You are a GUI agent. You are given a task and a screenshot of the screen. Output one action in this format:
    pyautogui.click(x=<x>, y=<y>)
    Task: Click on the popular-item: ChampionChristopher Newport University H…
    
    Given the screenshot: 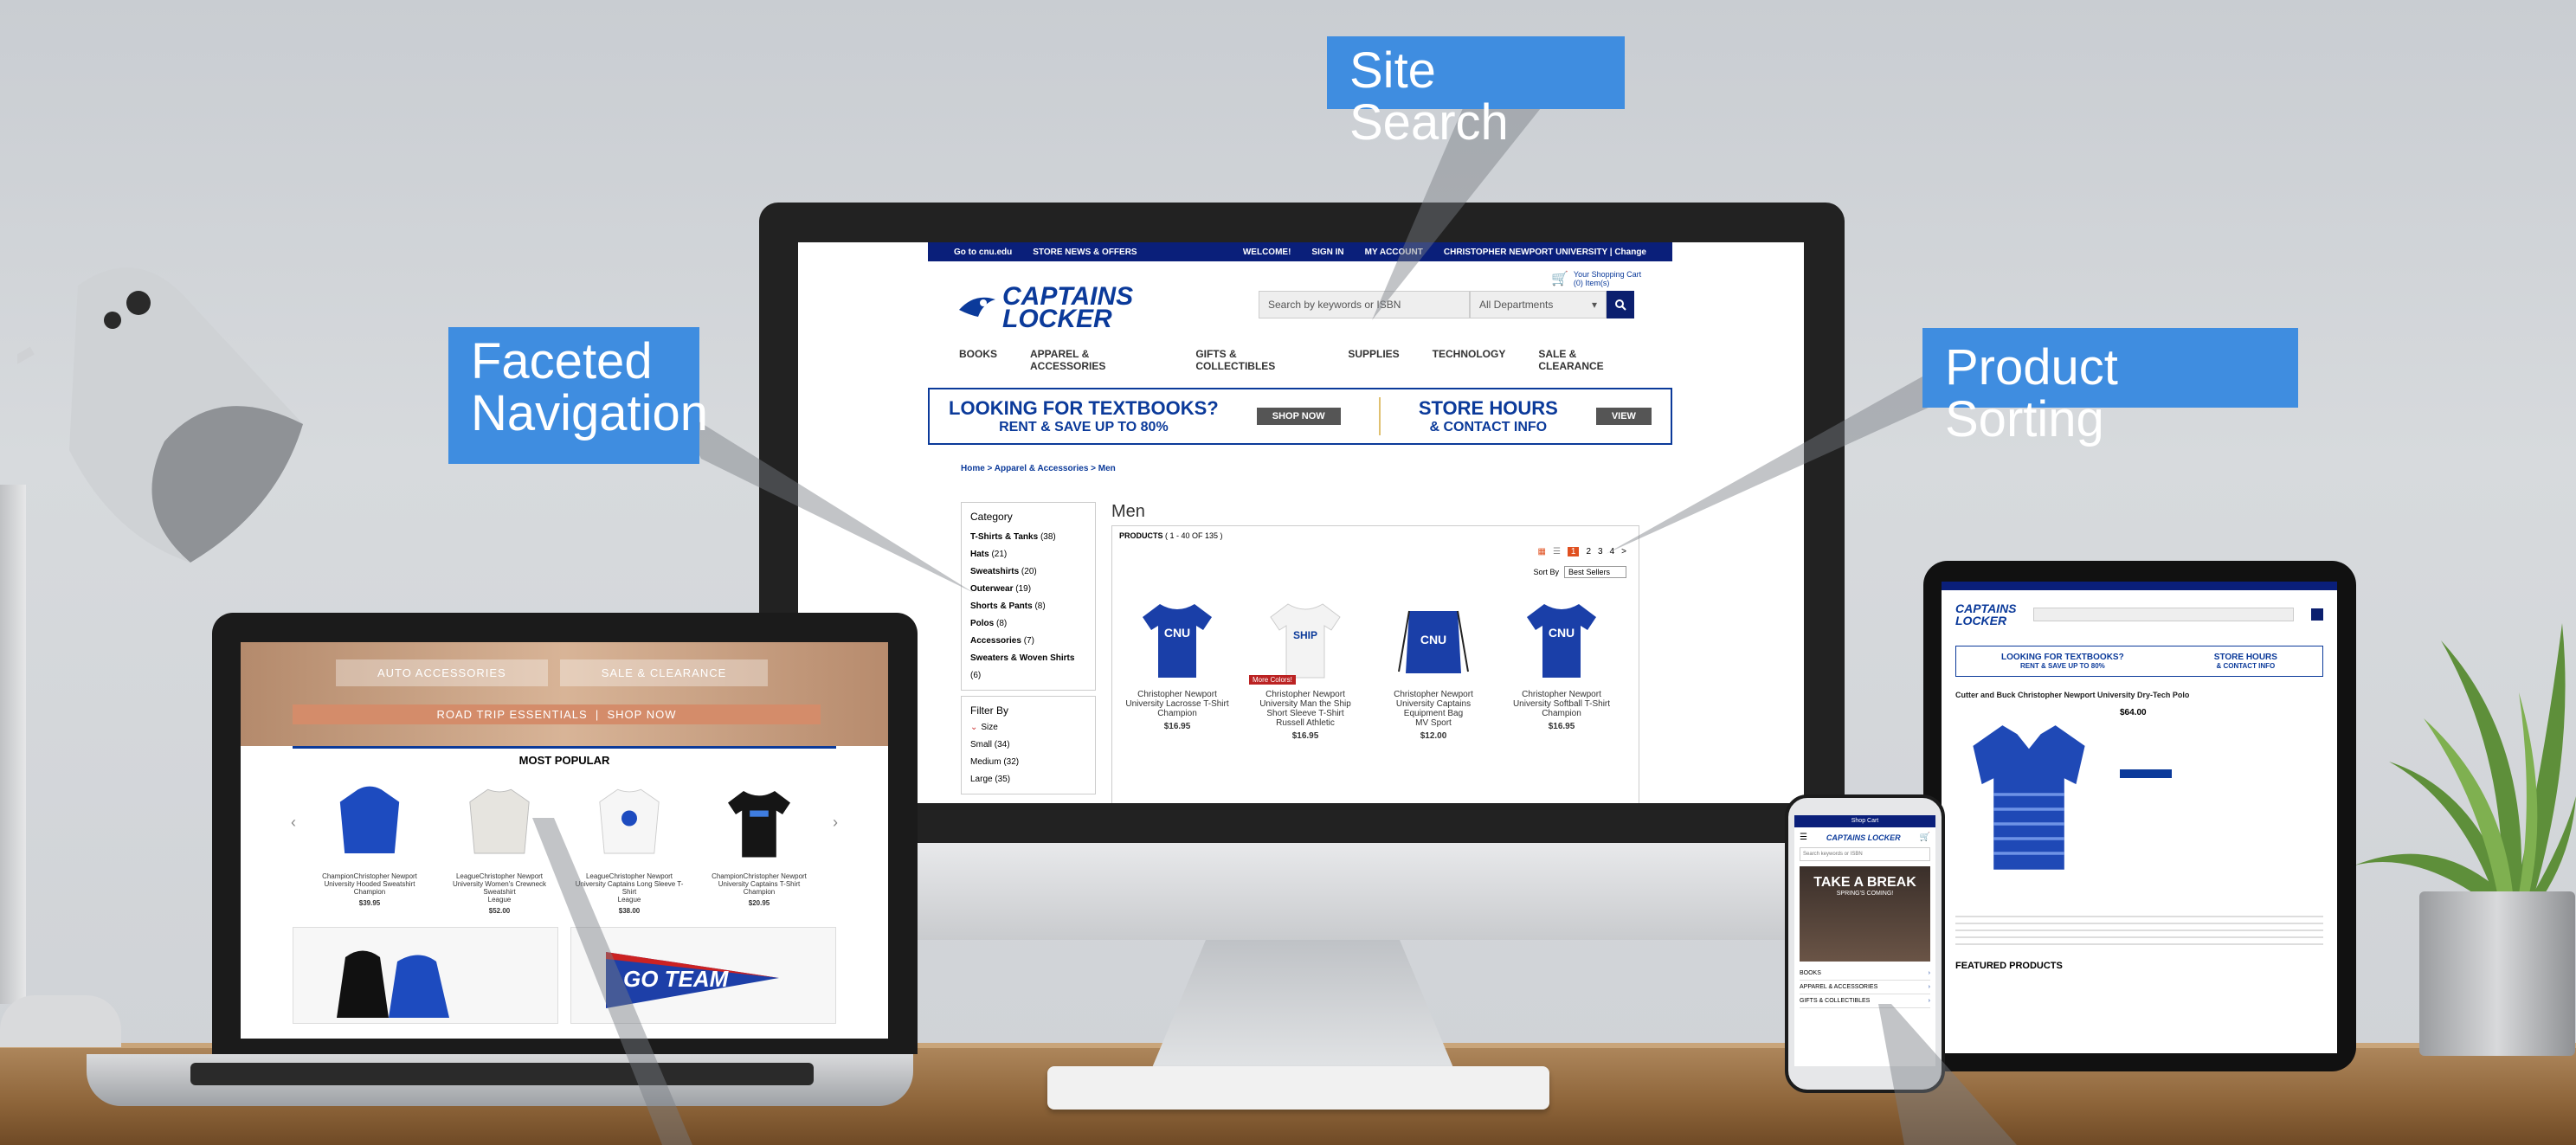 What is the action you would take?
    pyautogui.click(x=369, y=843)
    